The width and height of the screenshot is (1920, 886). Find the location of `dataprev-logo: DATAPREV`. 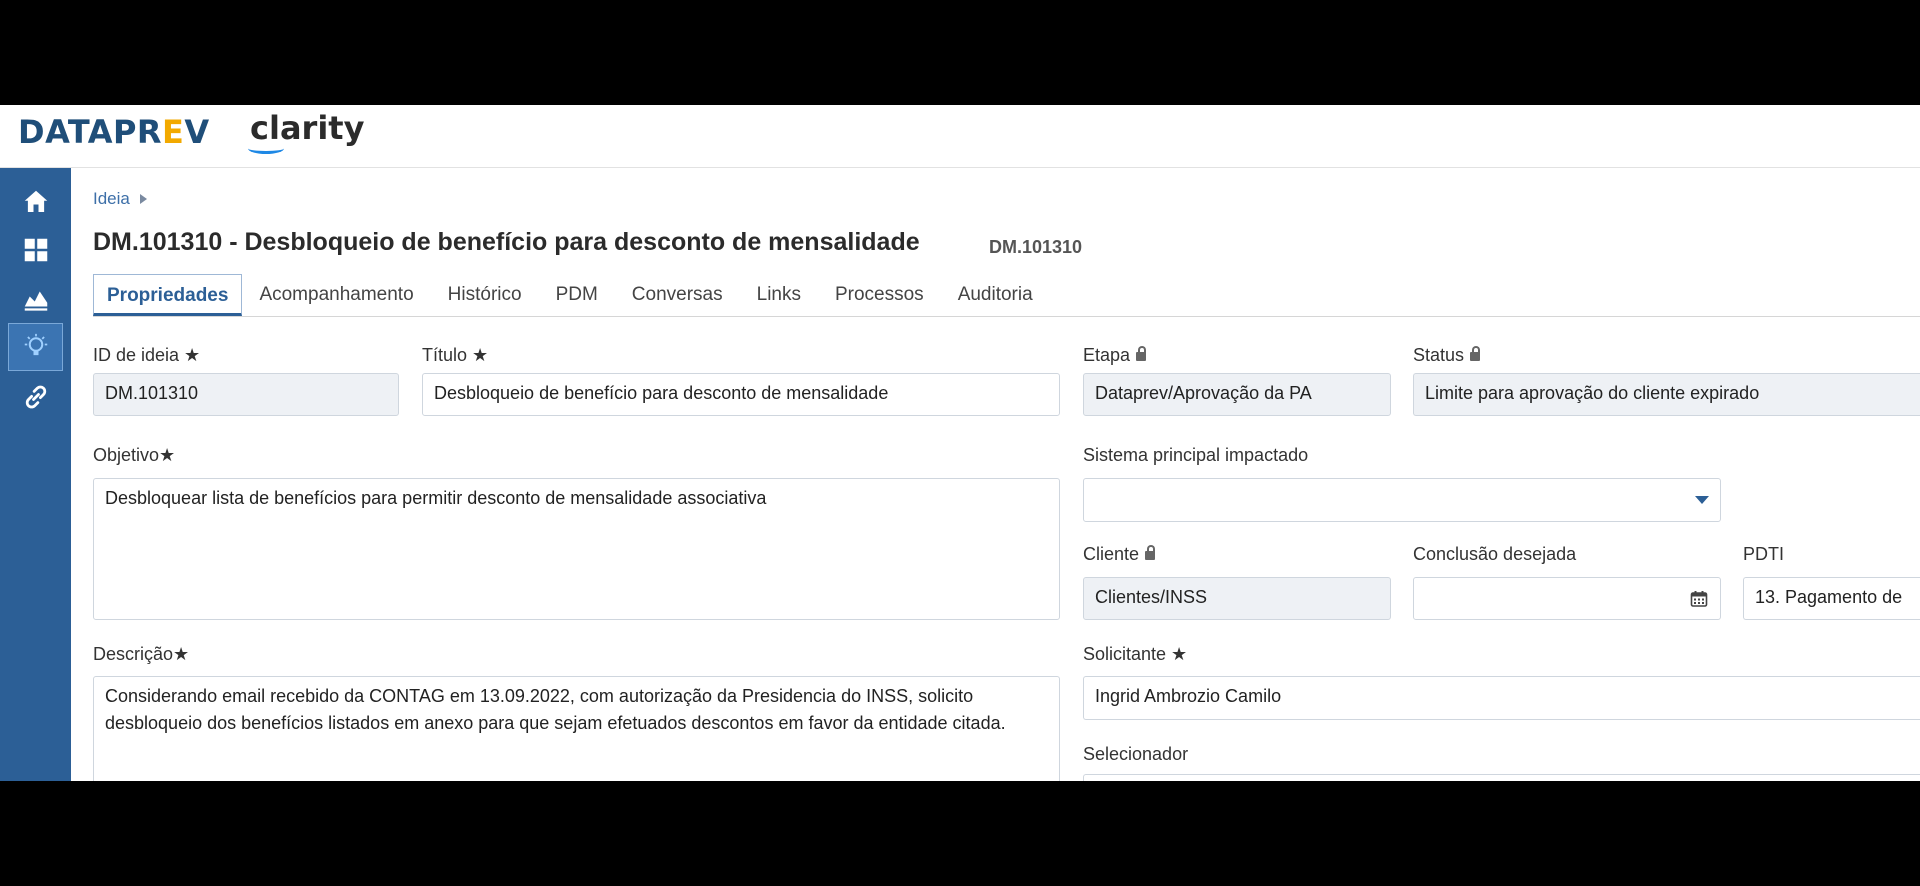

dataprev-logo: DATAPREV is located at coordinates (114, 132).